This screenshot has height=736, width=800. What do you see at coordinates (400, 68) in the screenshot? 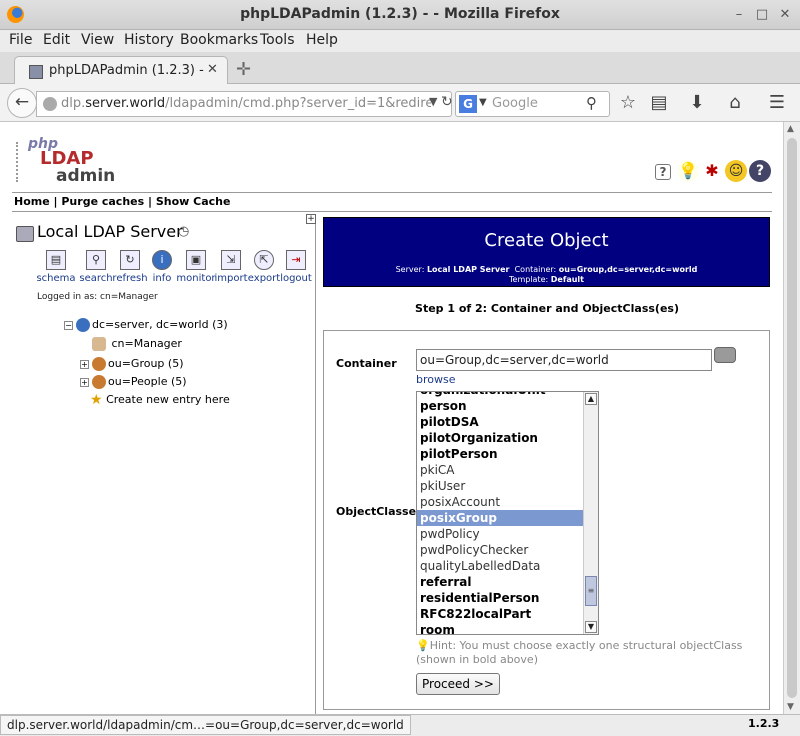
I see `tab-strip: phpLDAPadmin (1.2.3) - ✕ ✛` at bounding box center [400, 68].